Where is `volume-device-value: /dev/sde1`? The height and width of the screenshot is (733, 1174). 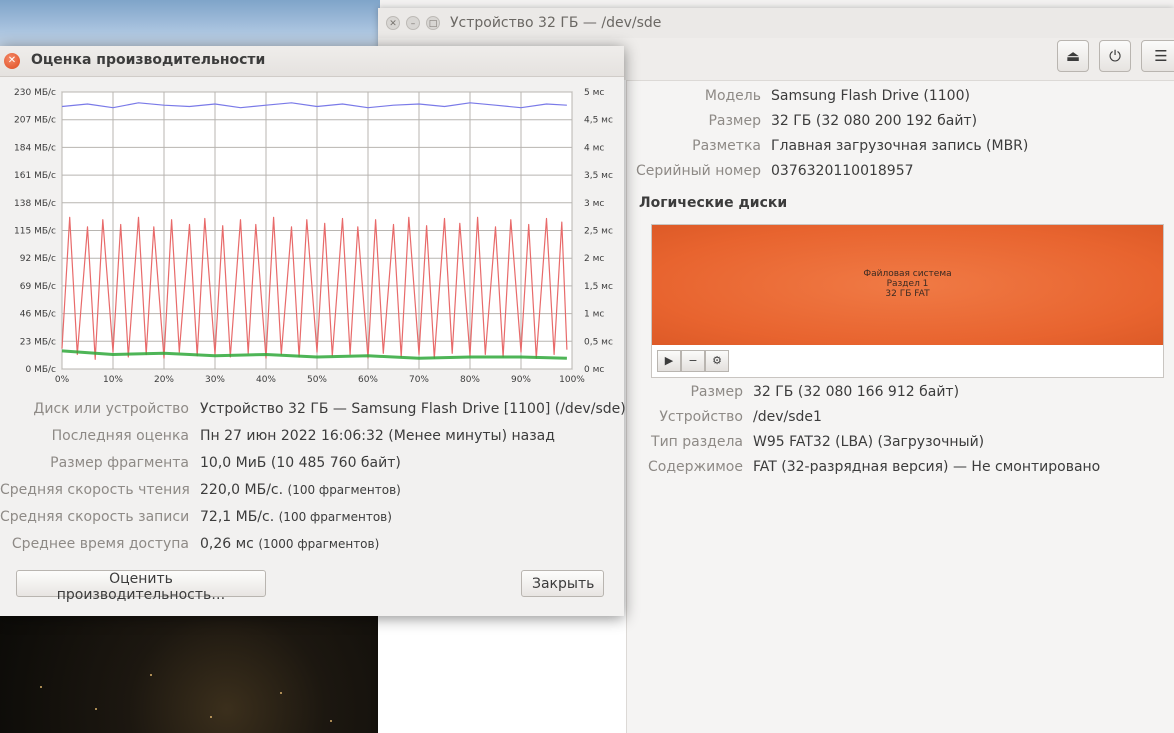
volume-device-value: /dev/sde1 is located at coordinates (787, 417).